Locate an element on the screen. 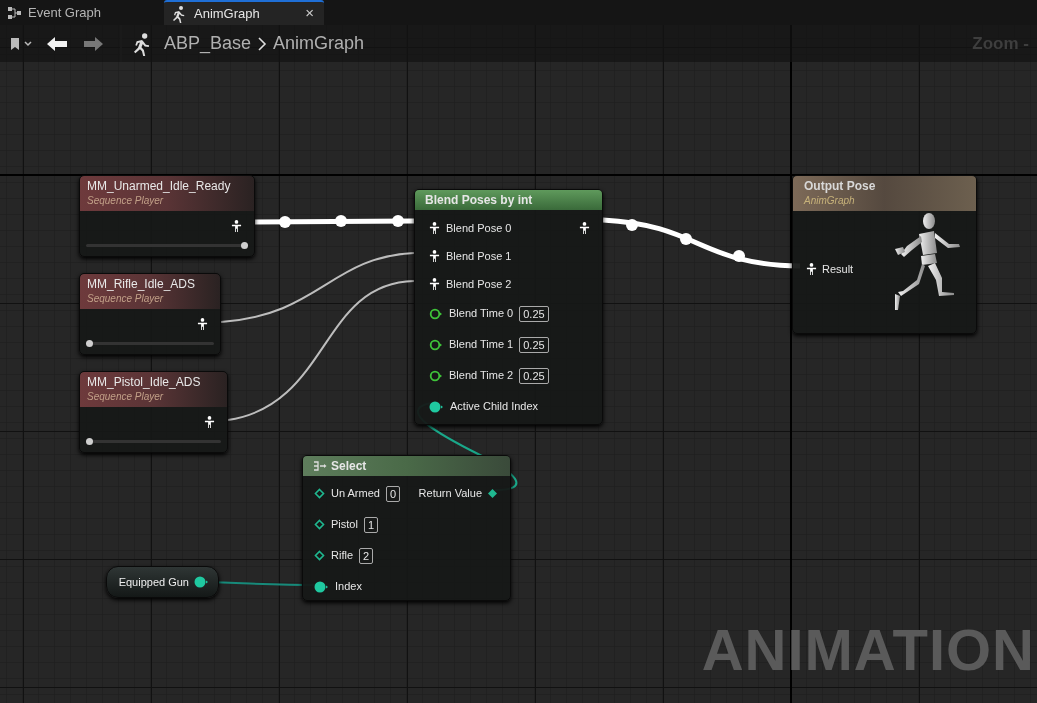  graph-node: MM_Unarmed_Idle_Ready Sequence Player is located at coordinates (167, 216).